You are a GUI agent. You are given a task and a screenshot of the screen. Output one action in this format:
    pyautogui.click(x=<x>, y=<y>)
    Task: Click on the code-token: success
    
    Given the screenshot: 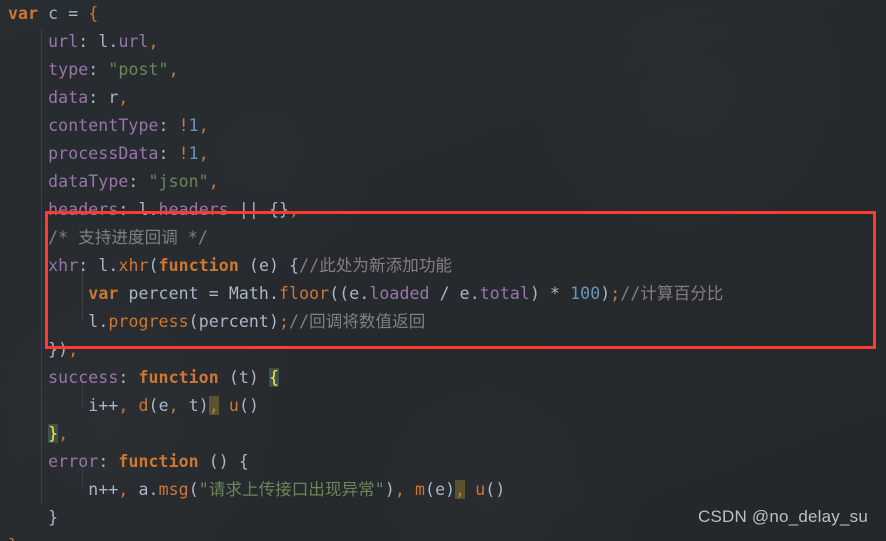 What is the action you would take?
    pyautogui.click(x=83, y=377)
    